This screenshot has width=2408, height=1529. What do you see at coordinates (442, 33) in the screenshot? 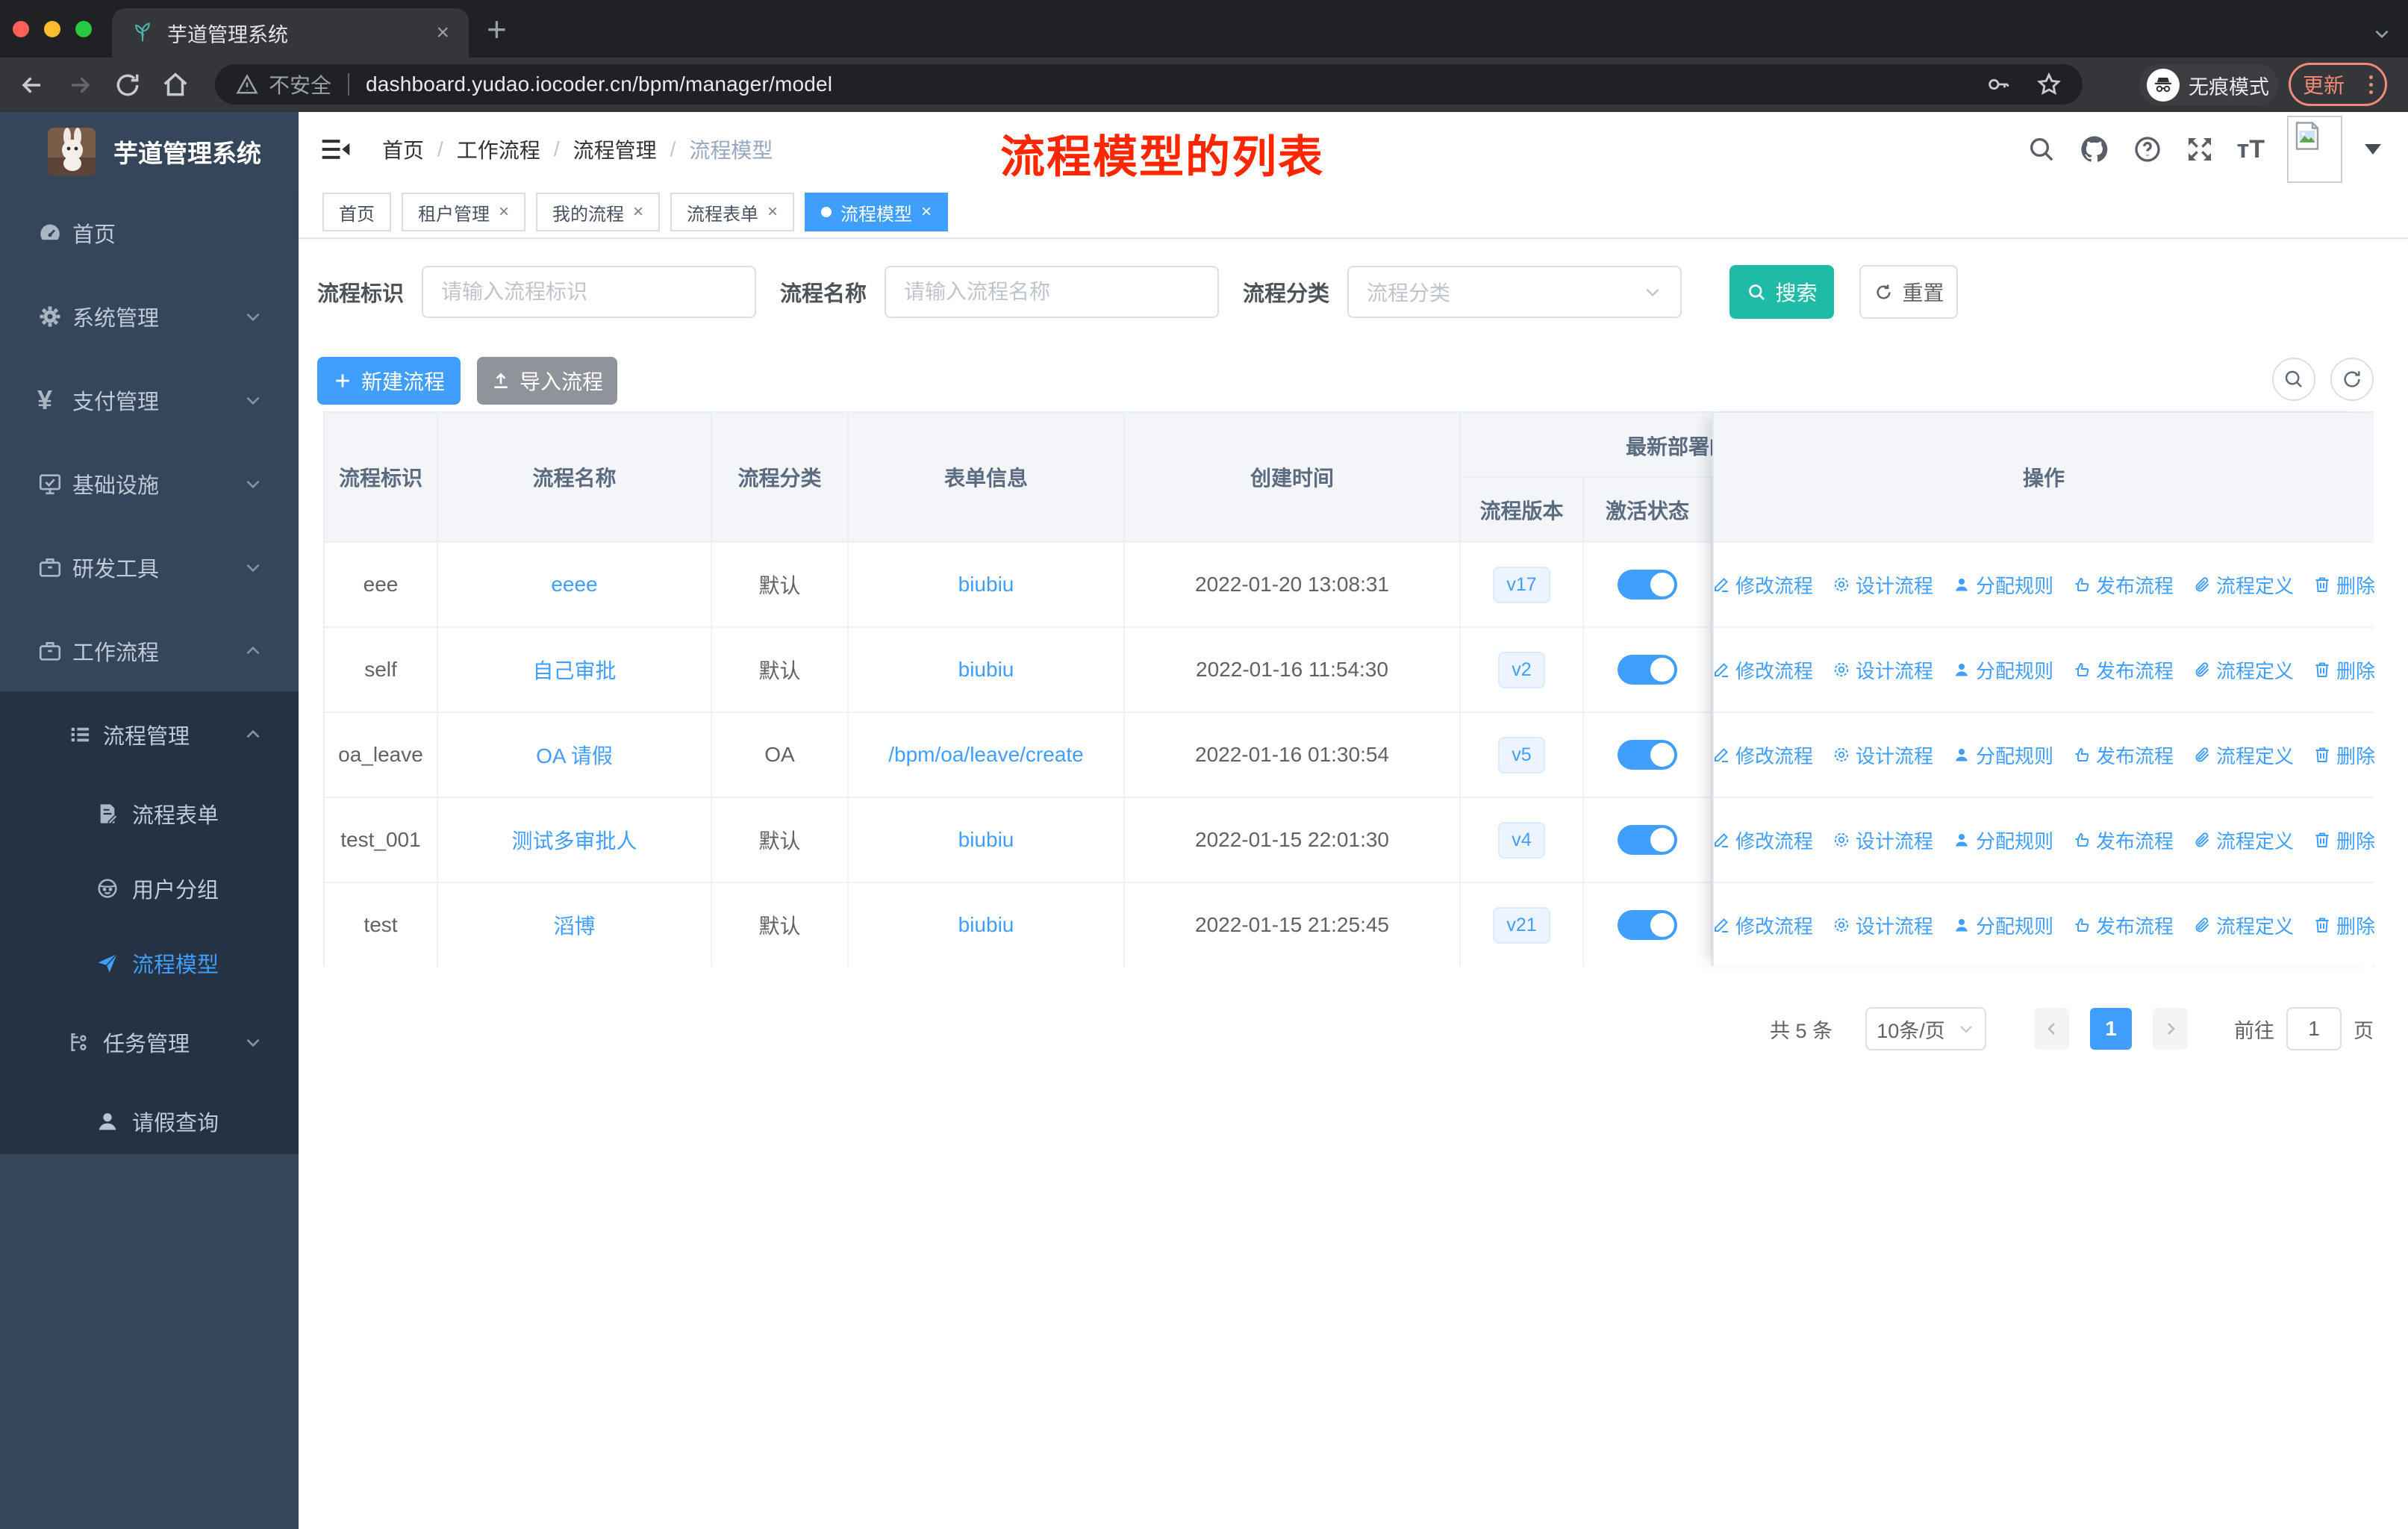
I see `tab-close-icon: ×` at bounding box center [442, 33].